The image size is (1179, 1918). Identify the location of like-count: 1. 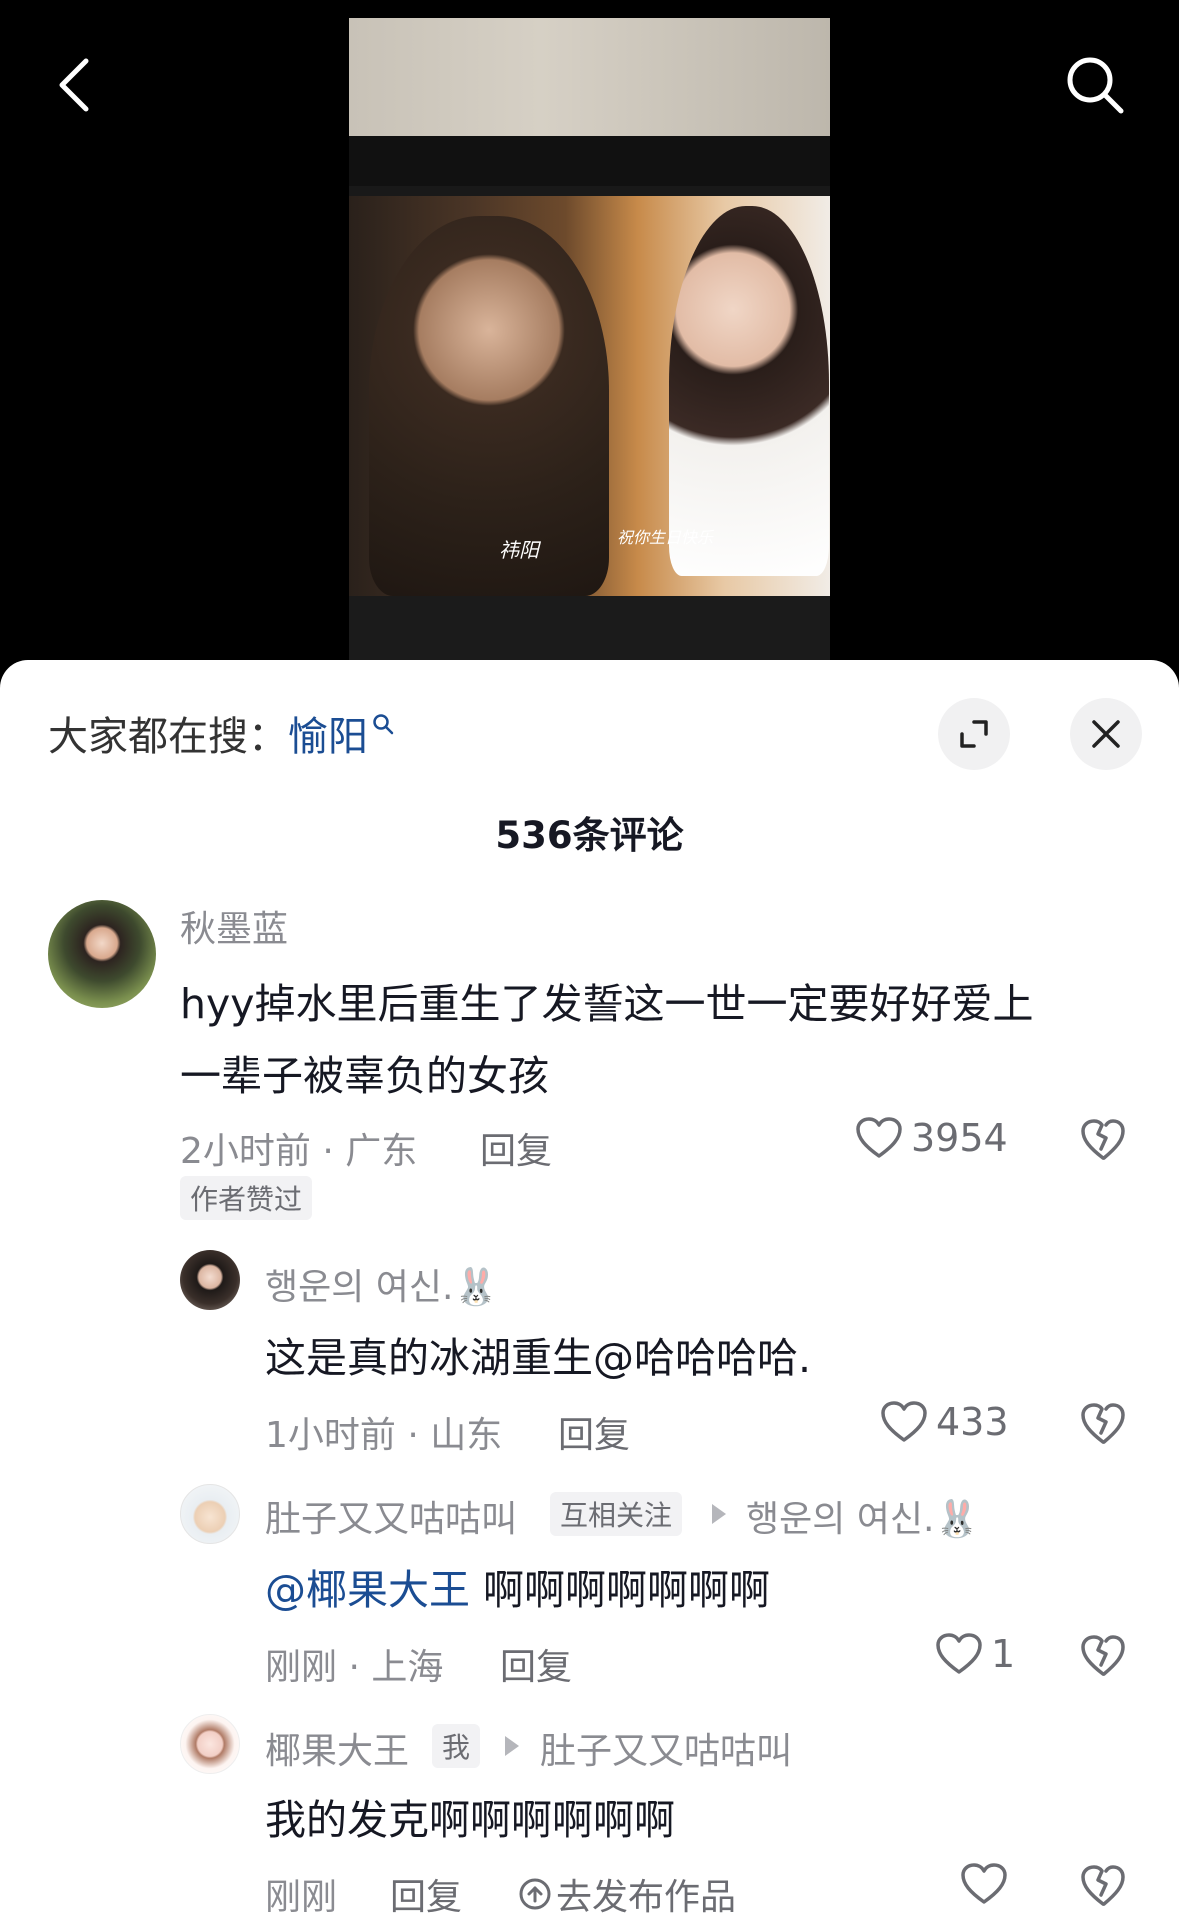
(1003, 1654).